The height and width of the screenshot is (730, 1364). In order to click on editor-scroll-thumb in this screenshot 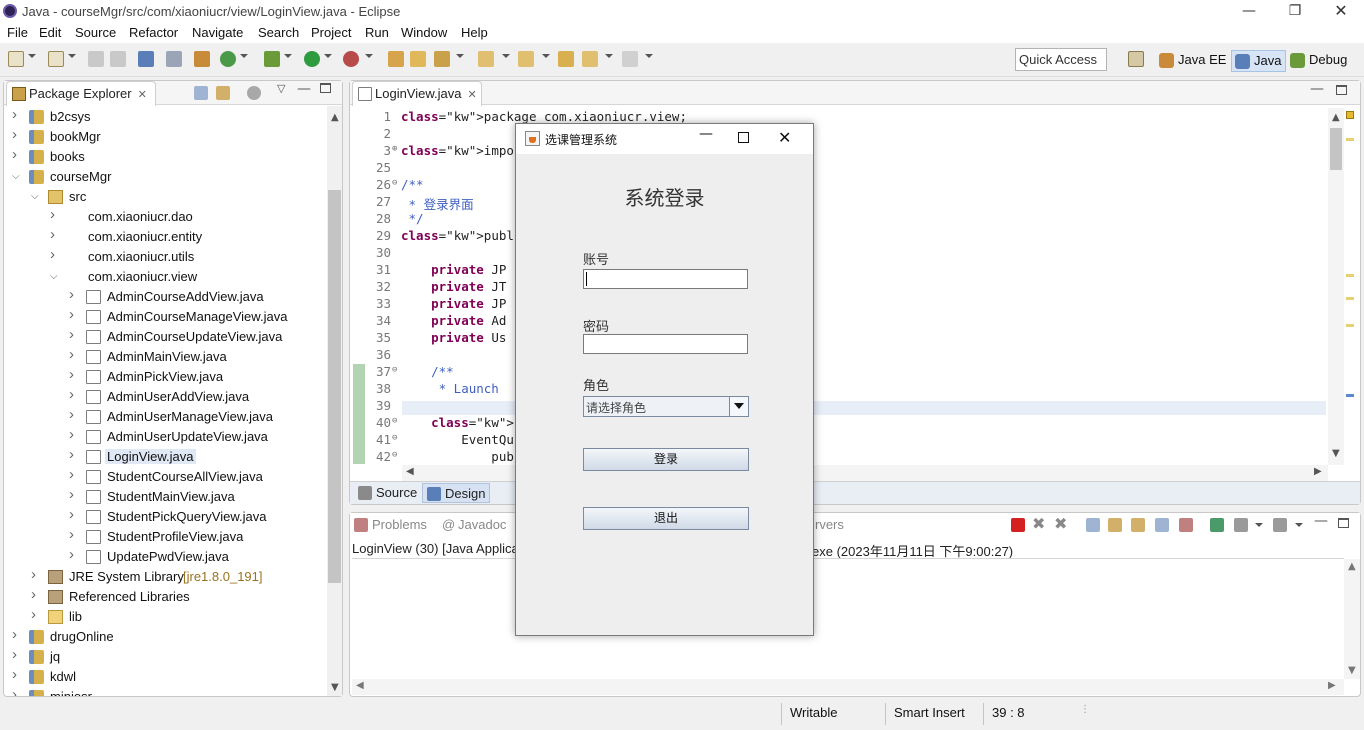, I will do `click(1336, 149)`.